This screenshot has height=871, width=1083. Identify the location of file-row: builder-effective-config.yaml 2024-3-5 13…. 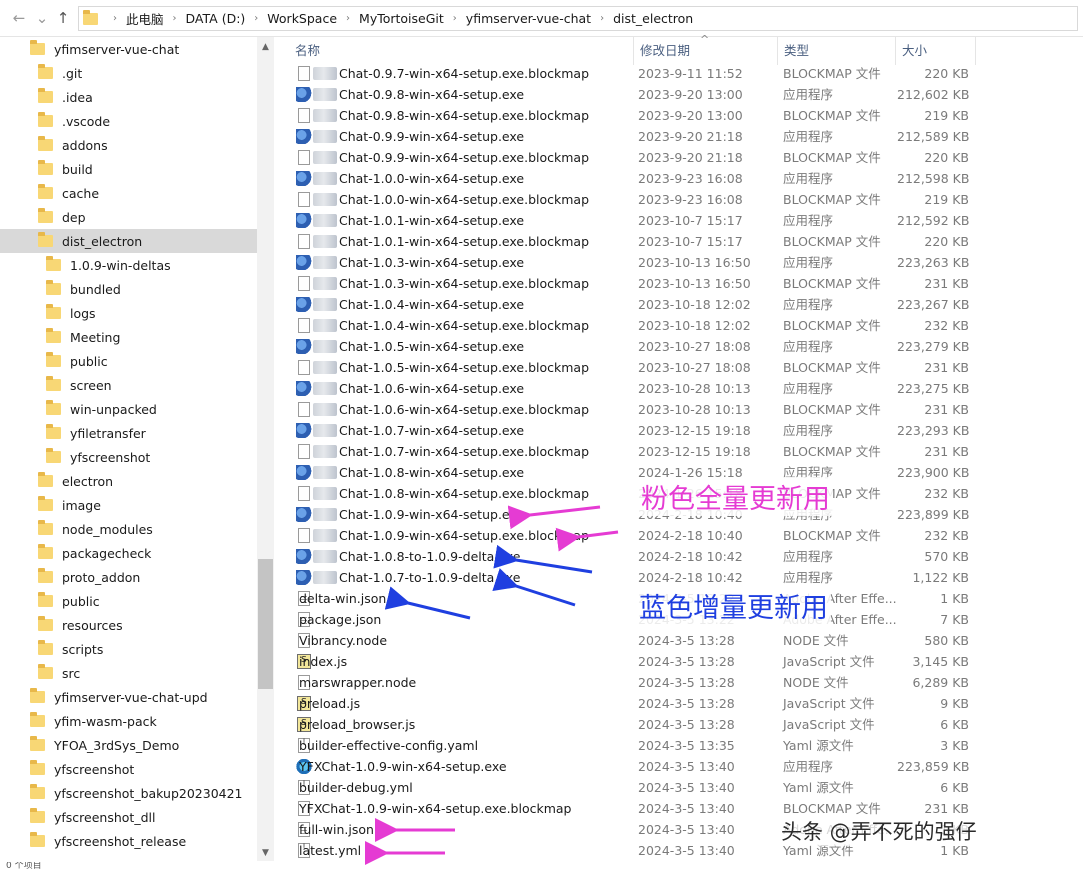
(627, 745).